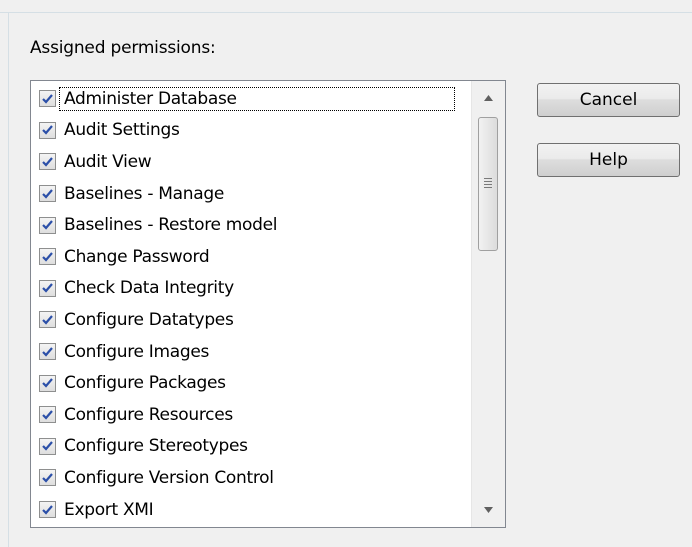 This screenshot has height=547, width=692. What do you see at coordinates (265, 289) in the screenshot?
I see `permission-item: Check Data Integrity` at bounding box center [265, 289].